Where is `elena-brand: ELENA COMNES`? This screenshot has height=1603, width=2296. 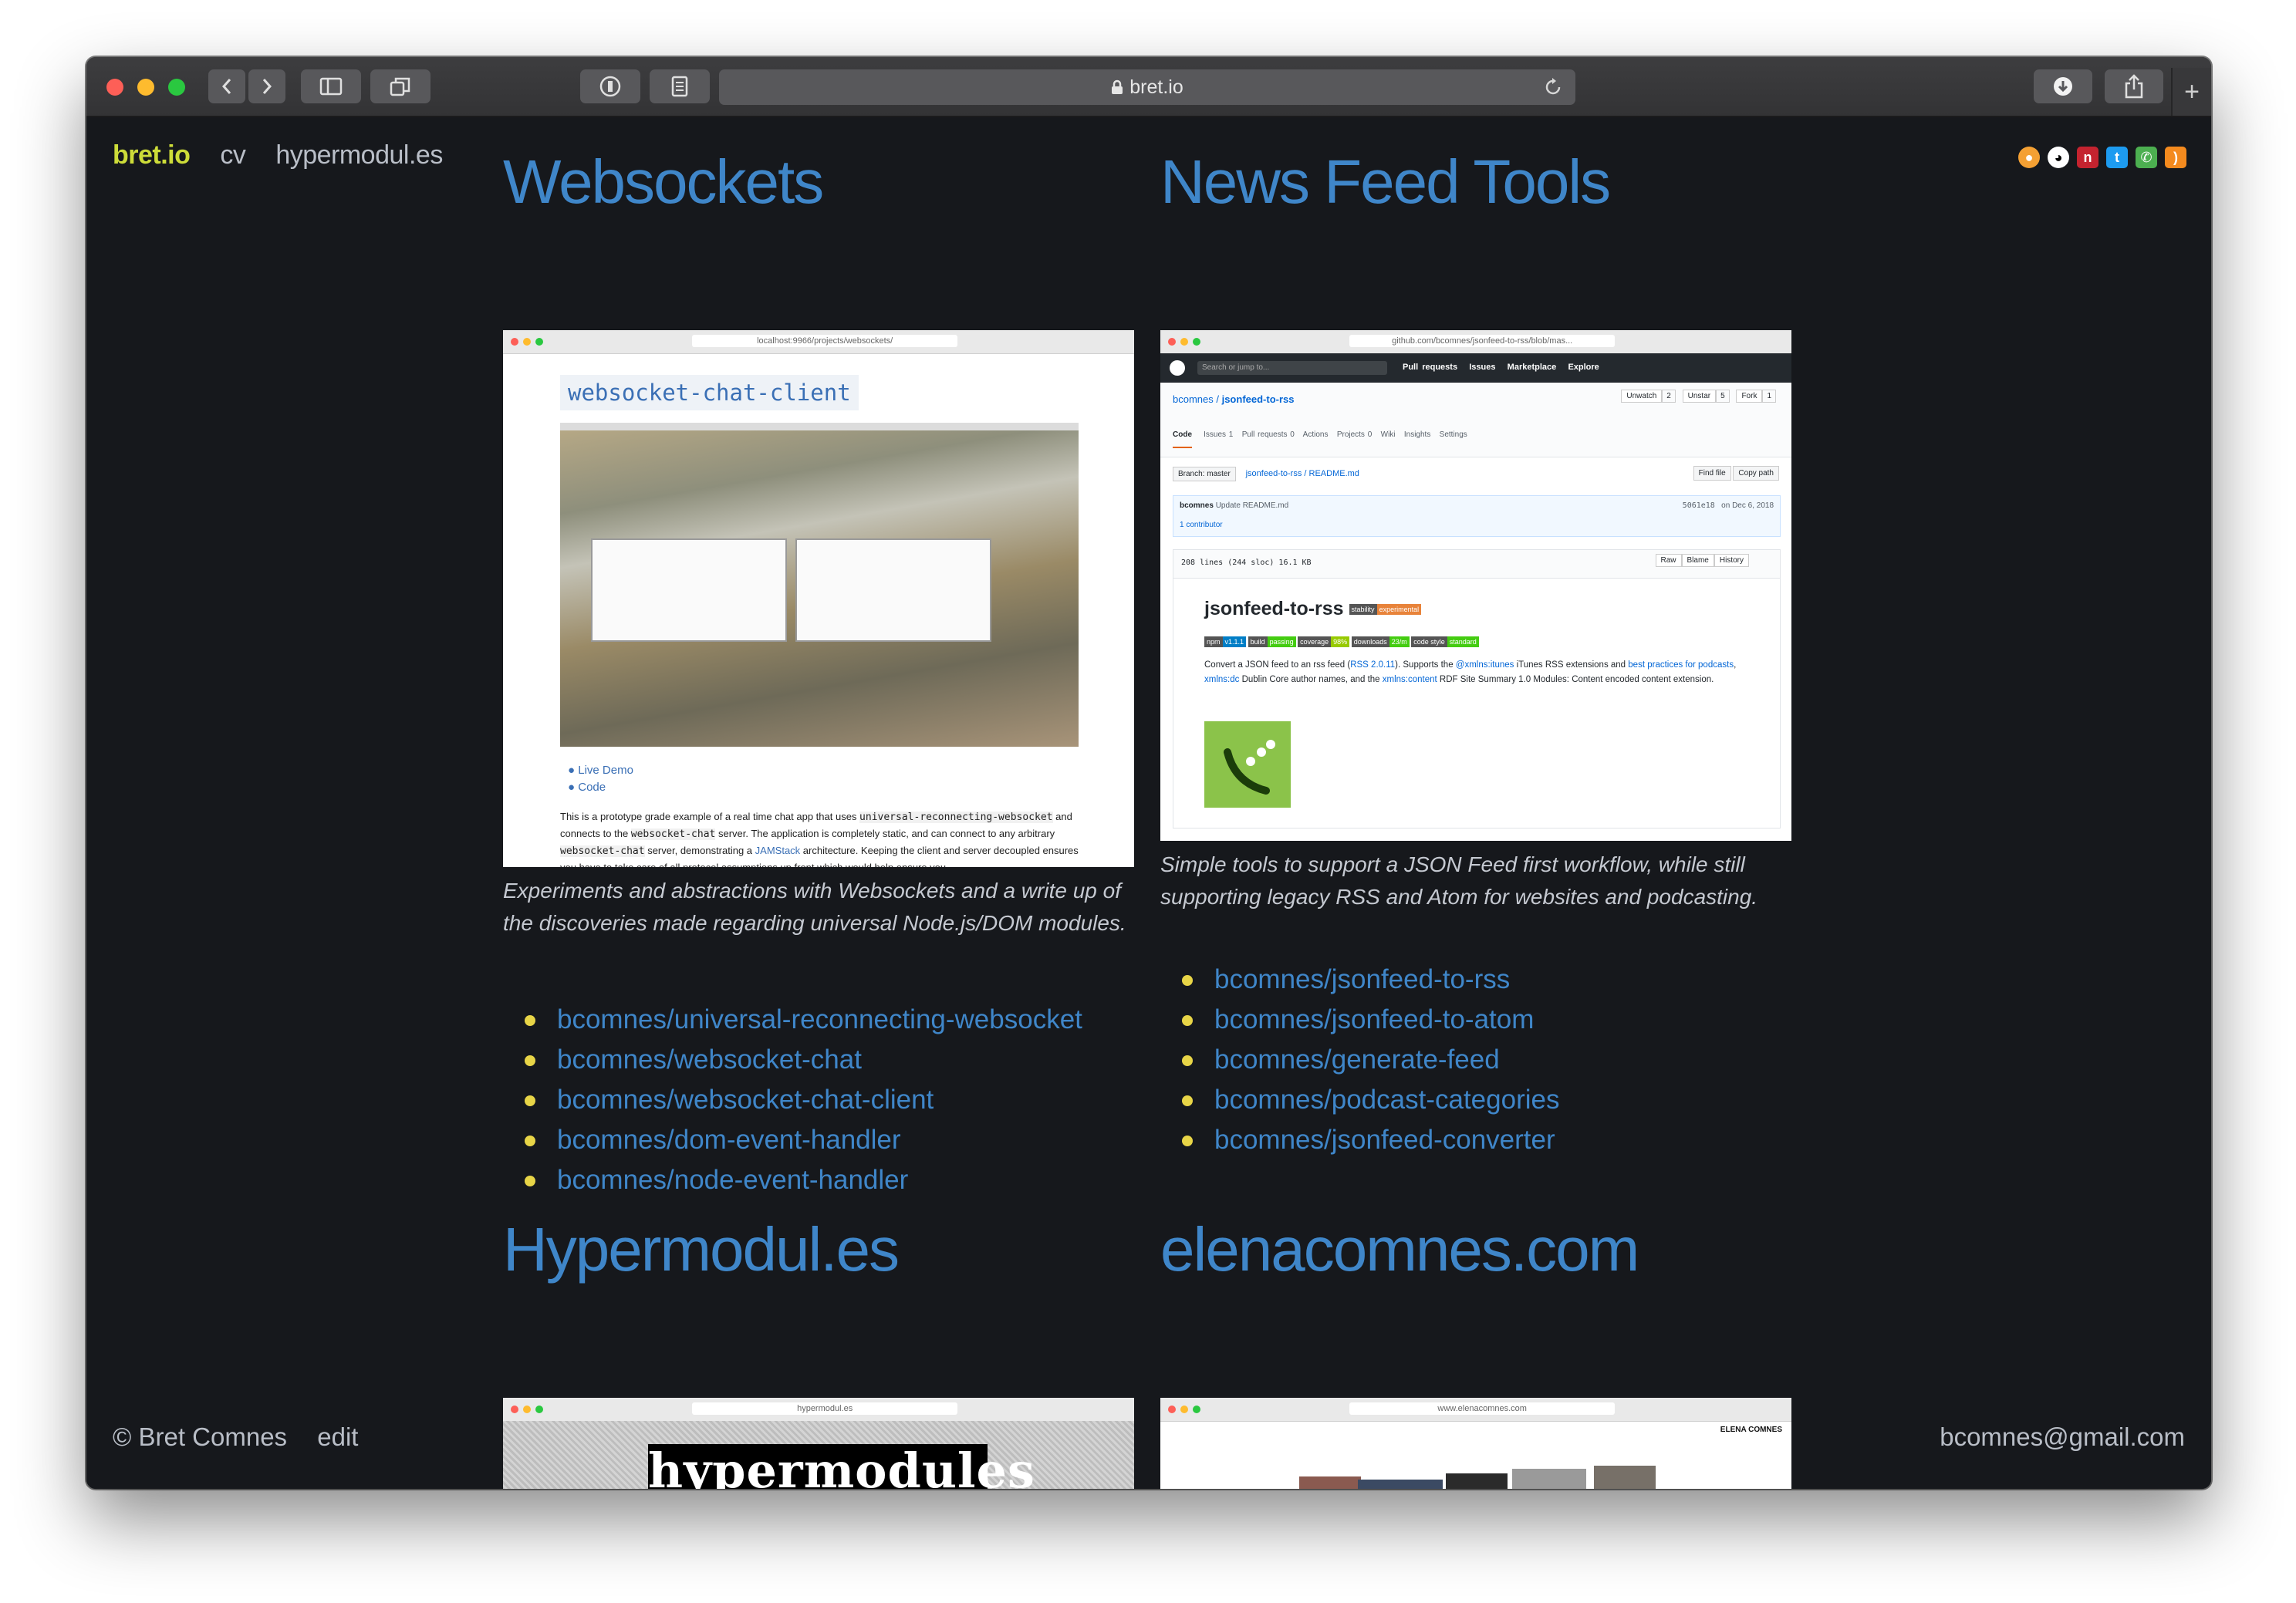 elena-brand: ELENA COMNES is located at coordinates (1751, 1430).